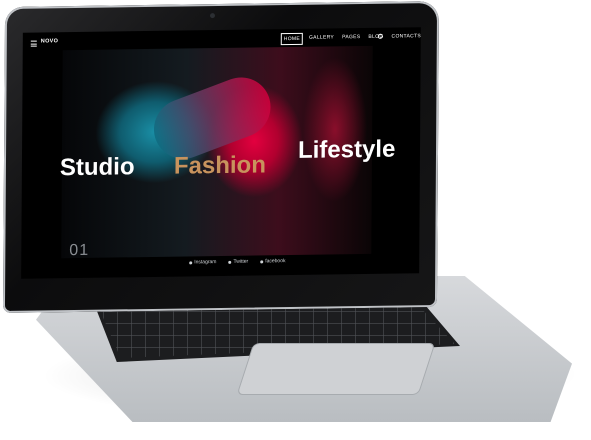  Describe the element at coordinates (292, 39) in the screenshot. I see `nav-home: HOME` at that location.